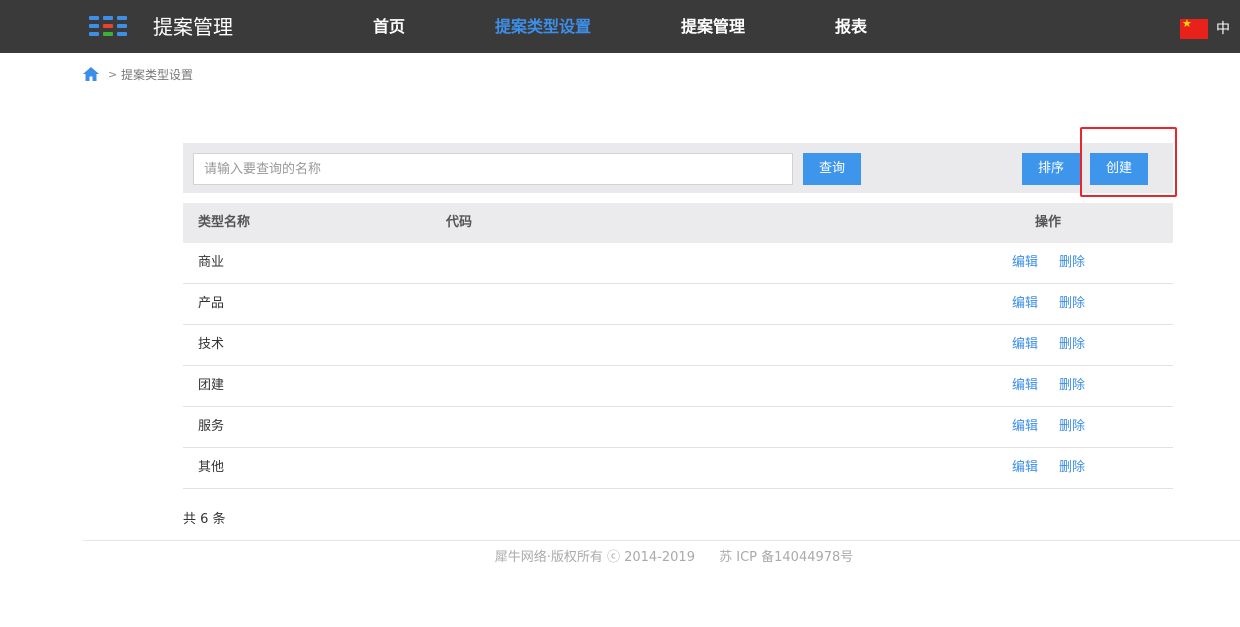 The height and width of the screenshot is (627, 1240). What do you see at coordinates (678, 427) in the screenshot?
I see `table-row: 服务 编辑 删除` at bounding box center [678, 427].